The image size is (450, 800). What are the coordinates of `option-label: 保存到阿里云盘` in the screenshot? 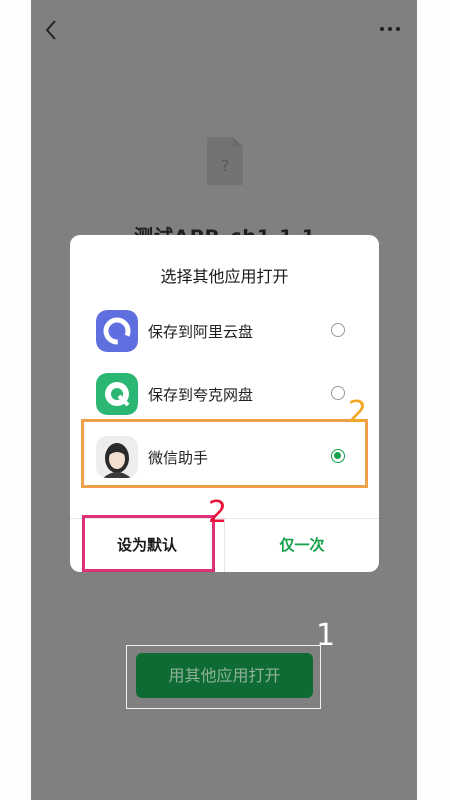 It's located at (201, 332).